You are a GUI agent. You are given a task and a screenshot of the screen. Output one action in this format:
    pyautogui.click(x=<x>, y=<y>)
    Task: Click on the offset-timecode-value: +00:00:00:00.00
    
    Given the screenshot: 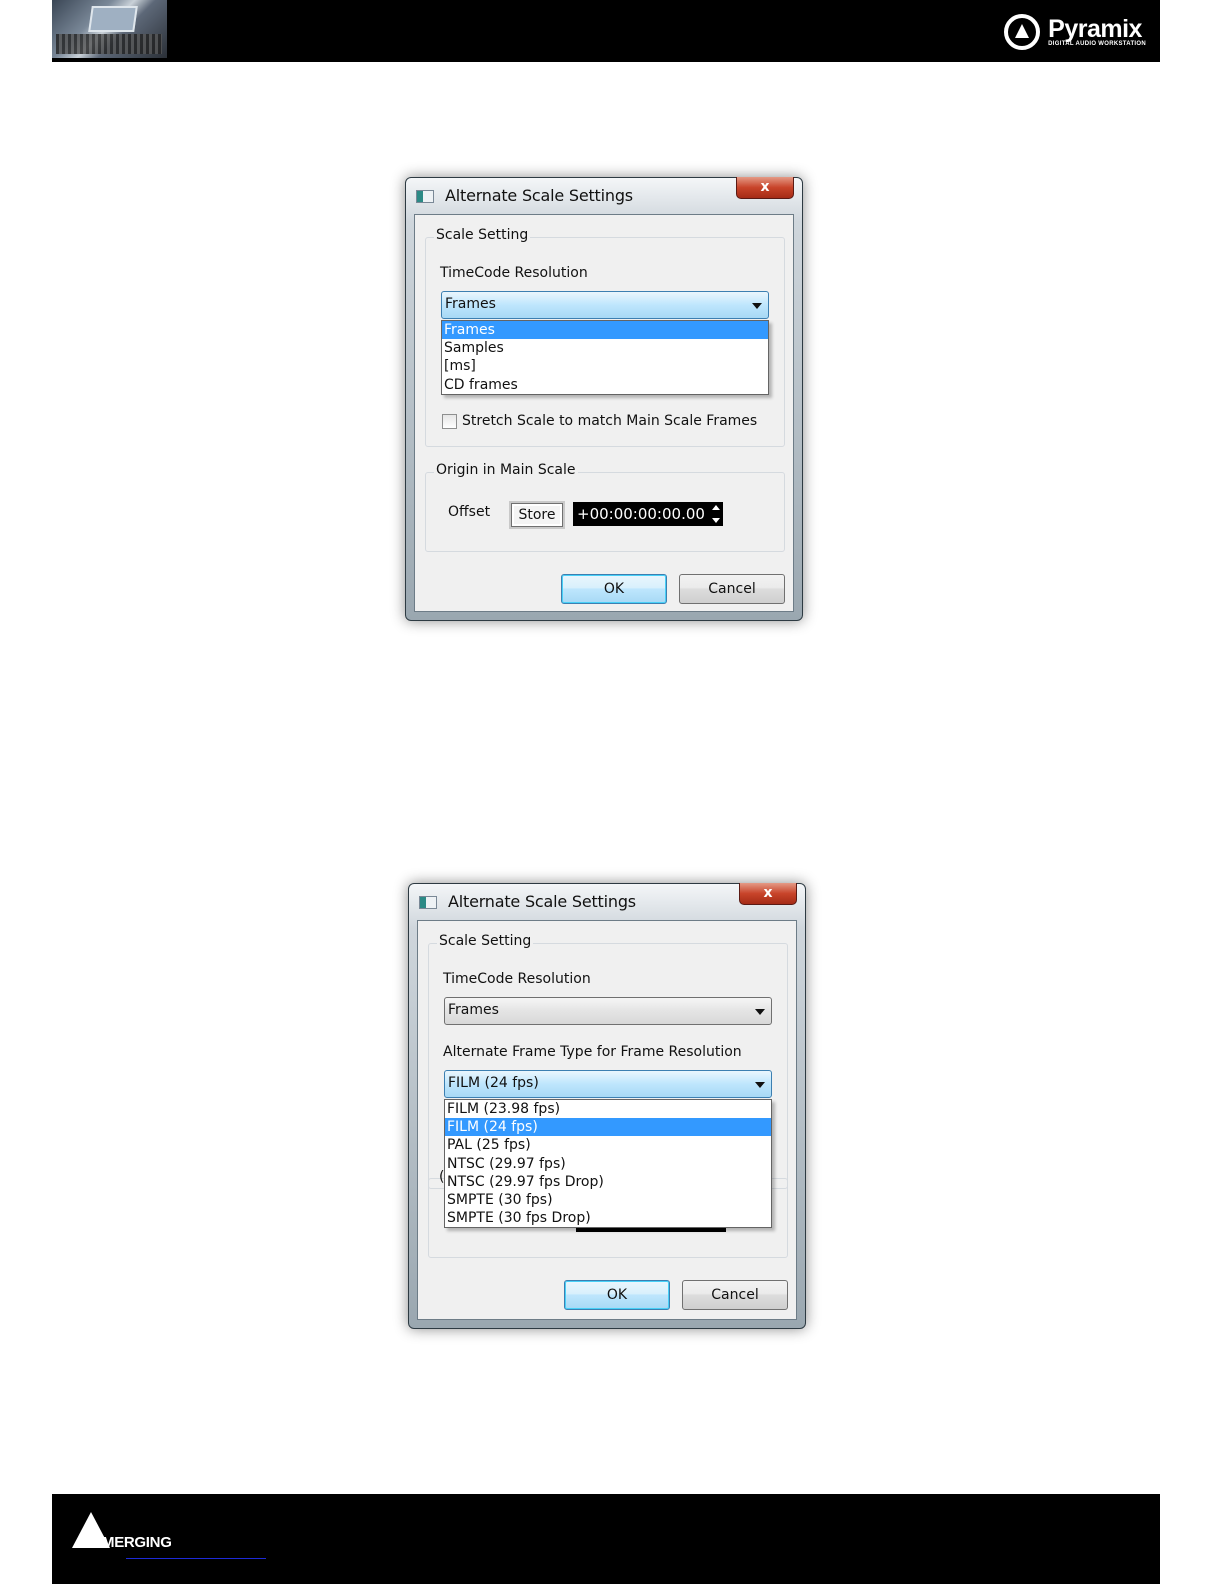 What is the action you would take?
    pyautogui.click(x=641, y=514)
    